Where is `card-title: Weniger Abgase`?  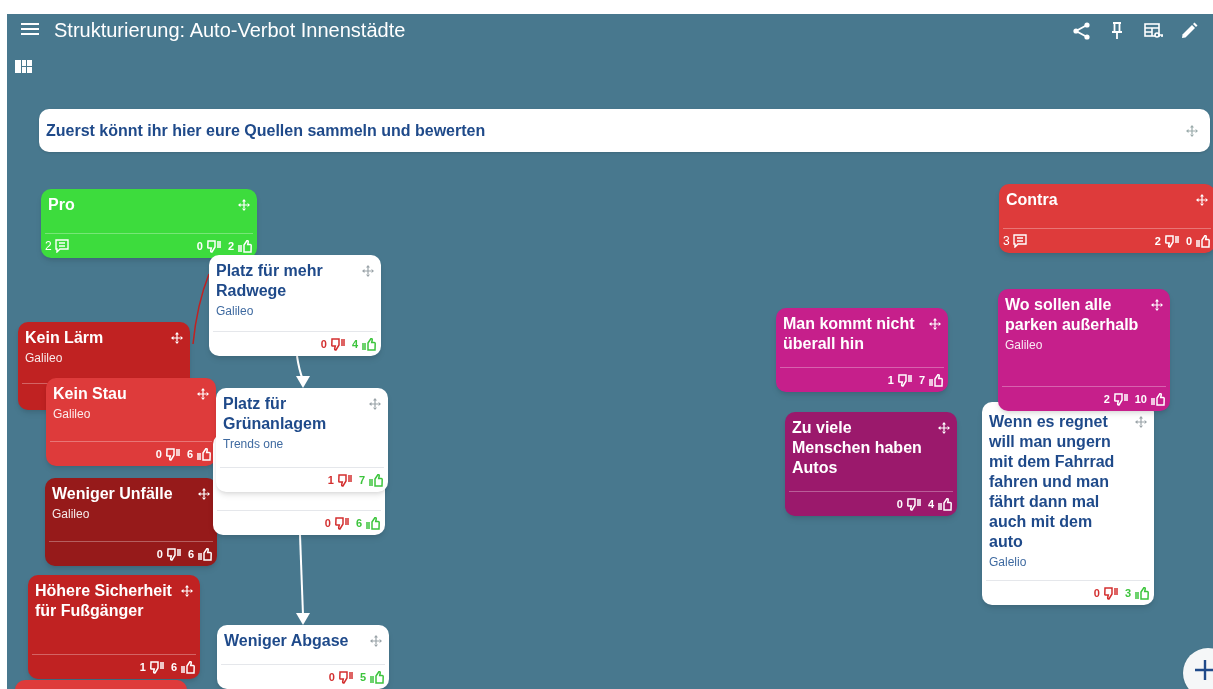 card-title: Weniger Abgase is located at coordinates (286, 641).